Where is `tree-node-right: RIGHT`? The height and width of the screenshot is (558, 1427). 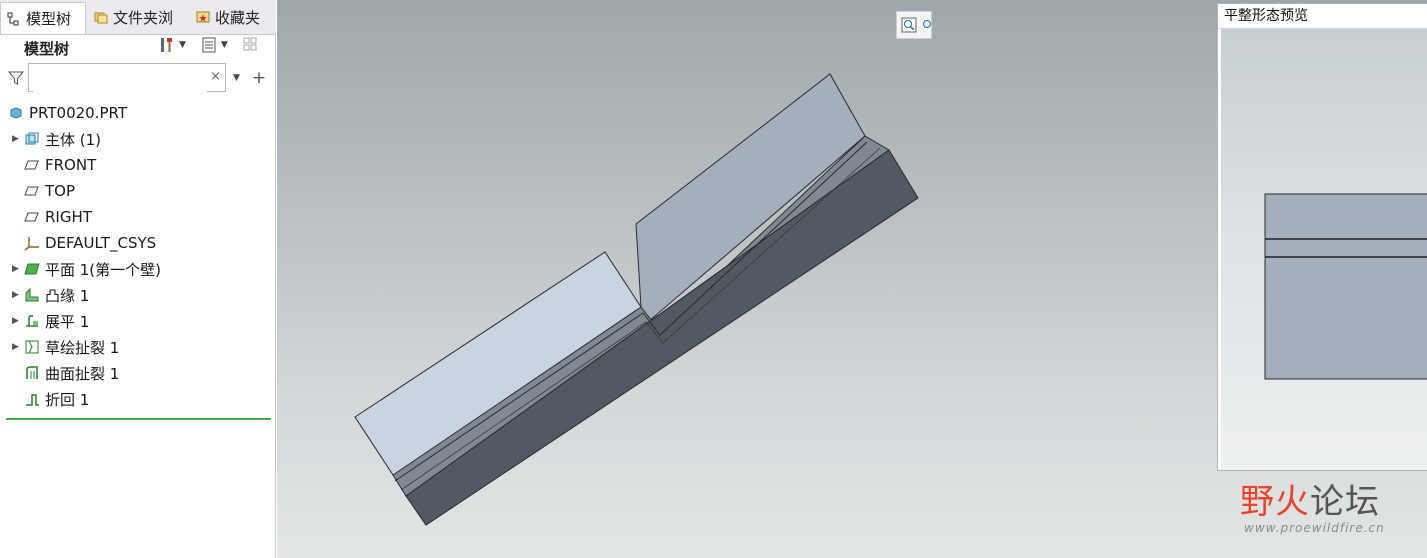 tree-node-right: RIGHT is located at coordinates (58, 217).